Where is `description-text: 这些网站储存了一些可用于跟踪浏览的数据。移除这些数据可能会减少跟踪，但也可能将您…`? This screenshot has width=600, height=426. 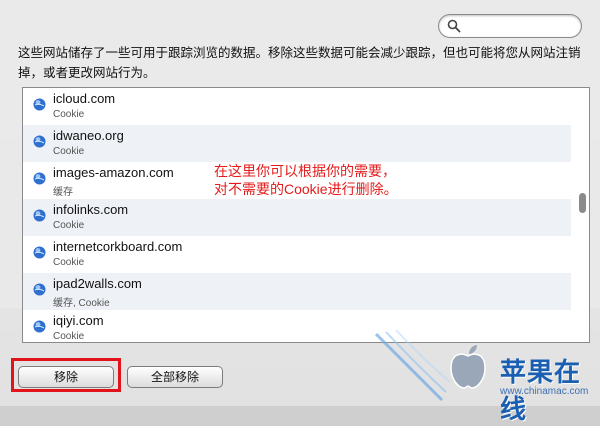
description-text: 这些网站储存了一些可用于跟踪浏览的数据。移除这些数据可能会减少跟踪，但也可能将您… is located at coordinates (299, 63).